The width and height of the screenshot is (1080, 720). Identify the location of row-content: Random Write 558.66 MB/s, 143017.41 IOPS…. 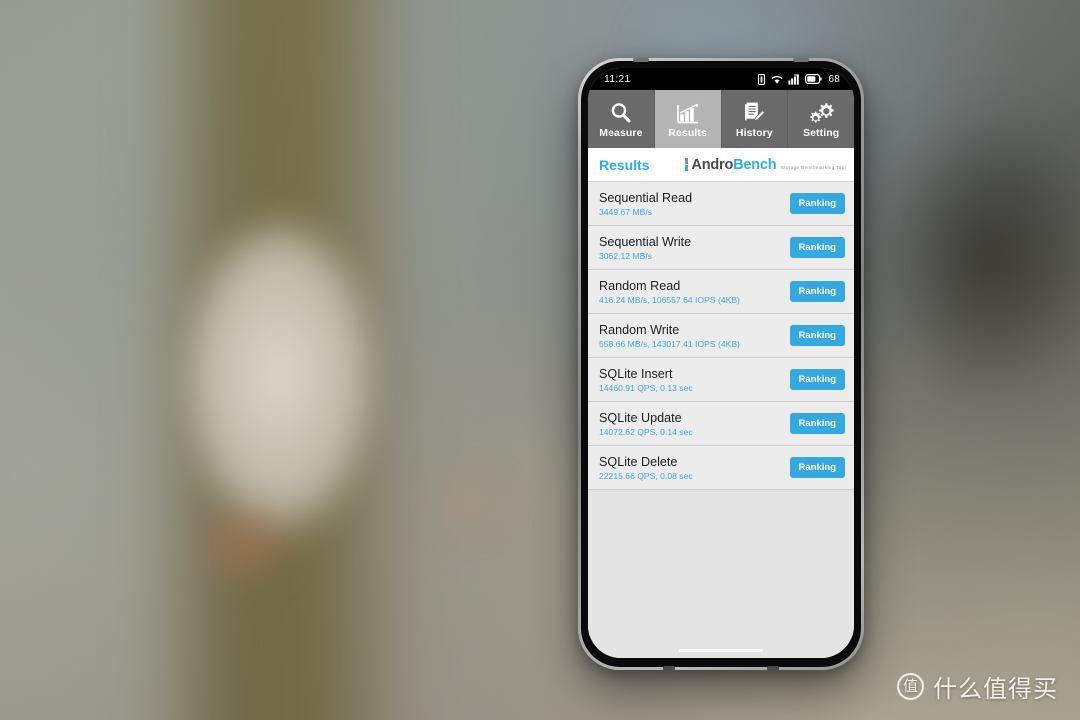
(669, 336).